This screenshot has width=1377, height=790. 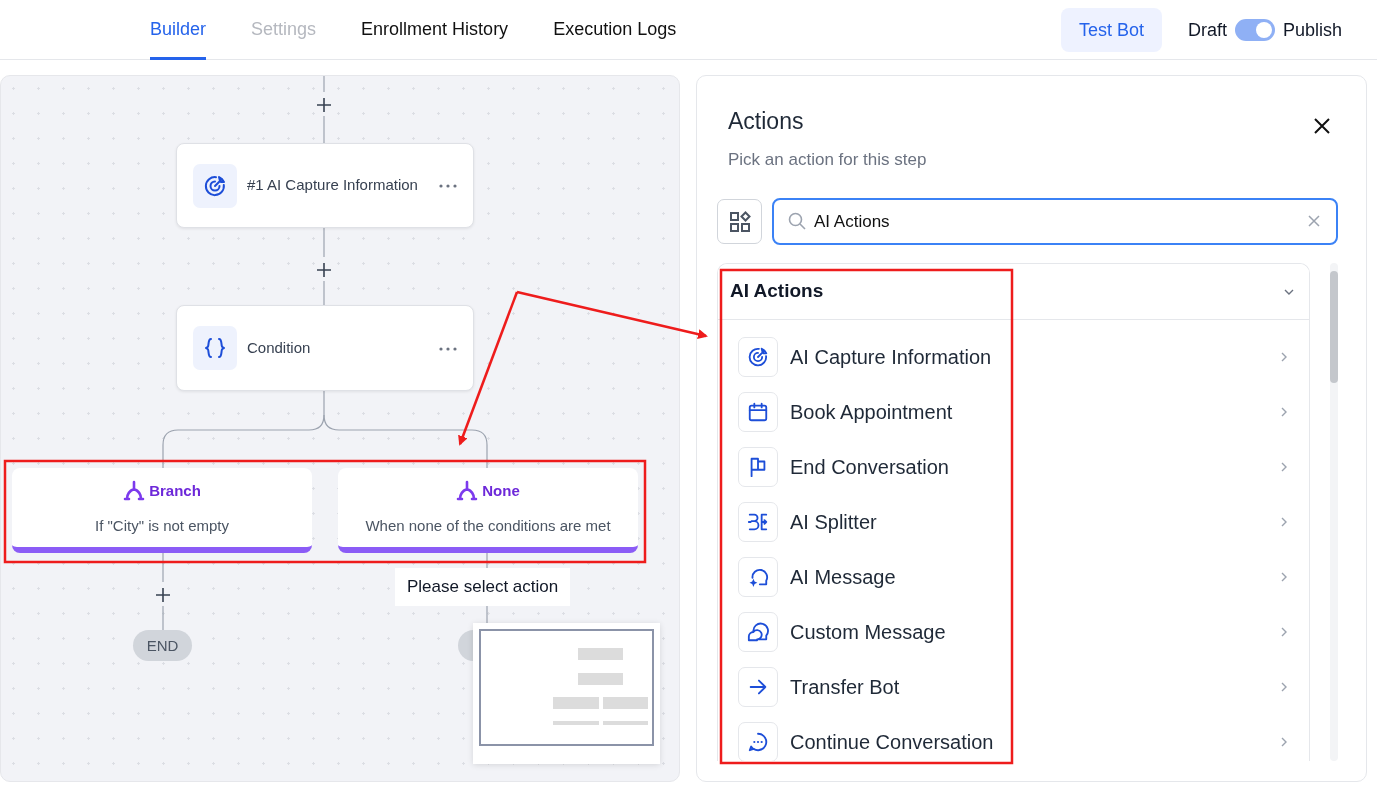 I want to click on panel-title: Actions, so click(x=766, y=121).